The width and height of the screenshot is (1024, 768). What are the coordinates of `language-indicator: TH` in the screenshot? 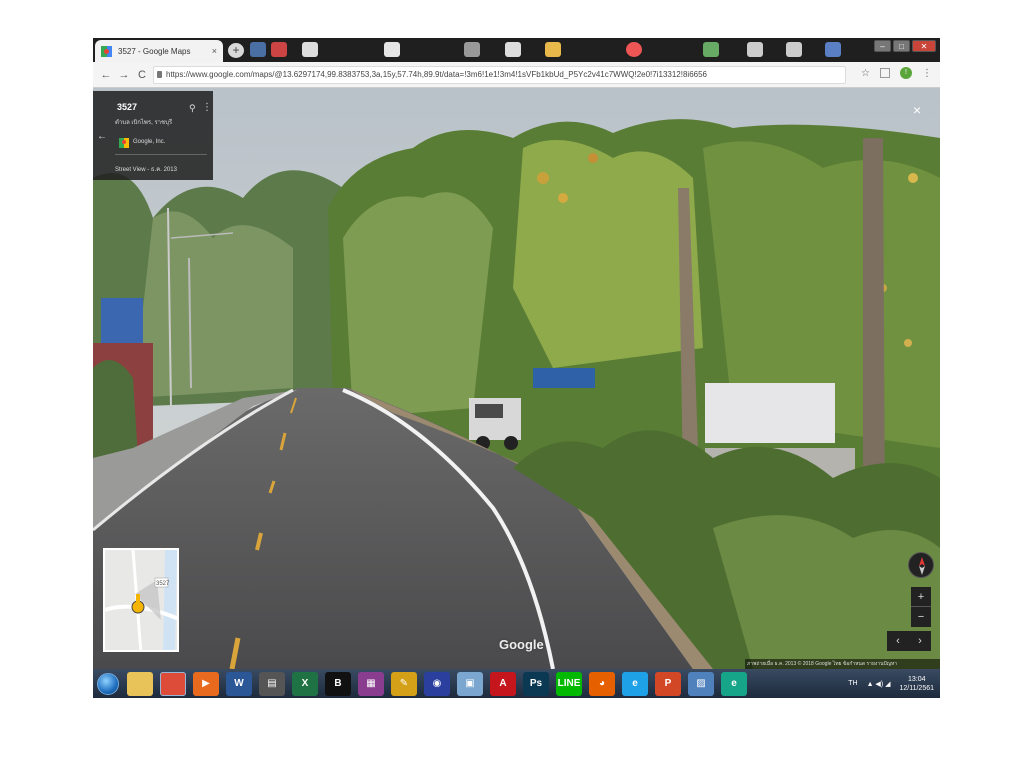 It's located at (852, 683).